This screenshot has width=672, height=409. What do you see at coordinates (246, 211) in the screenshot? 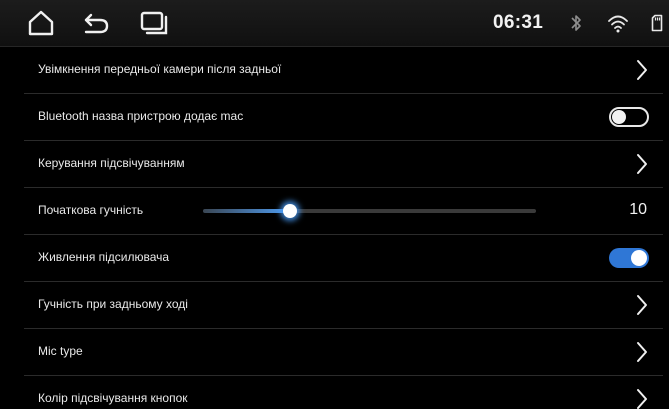
I see `slider-fill` at bounding box center [246, 211].